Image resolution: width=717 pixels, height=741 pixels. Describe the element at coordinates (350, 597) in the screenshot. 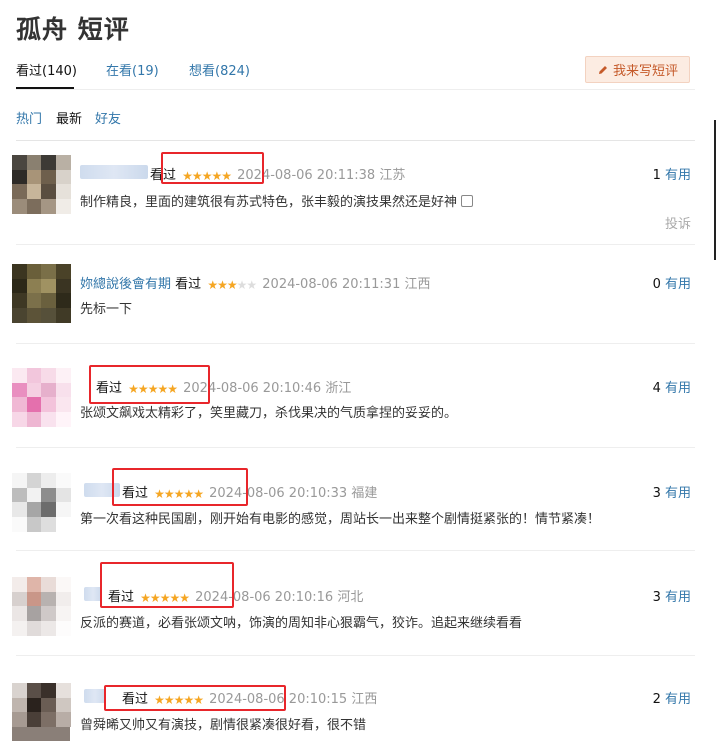

I see `comment-location: 河北` at that location.